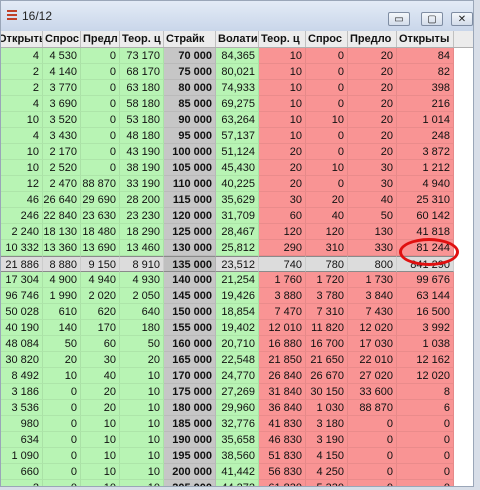 The width and height of the screenshot is (480, 490). I want to click on call-open-interest-cell: 8 492, so click(22, 376).